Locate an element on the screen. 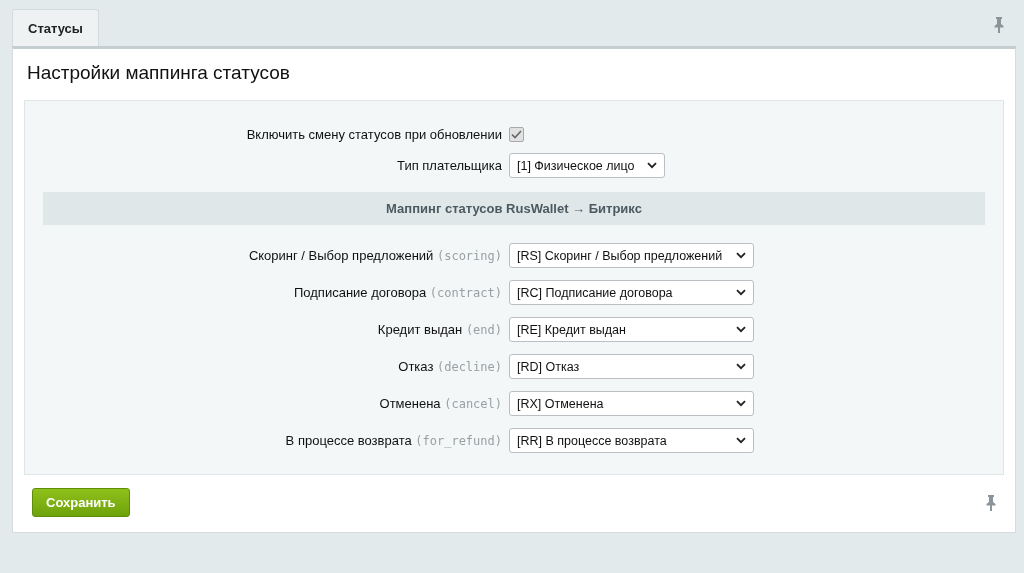  dropdown: [RC] Подписание договора is located at coordinates (631, 292).